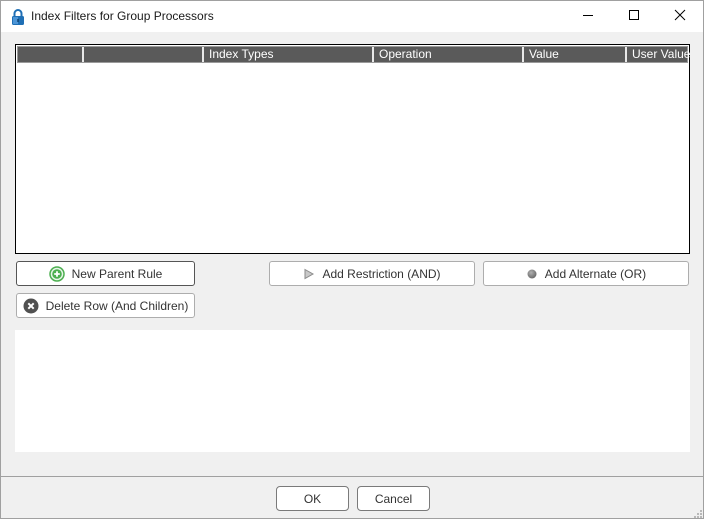 Image resolution: width=704 pixels, height=519 pixels. I want to click on close-button, so click(680, 16).